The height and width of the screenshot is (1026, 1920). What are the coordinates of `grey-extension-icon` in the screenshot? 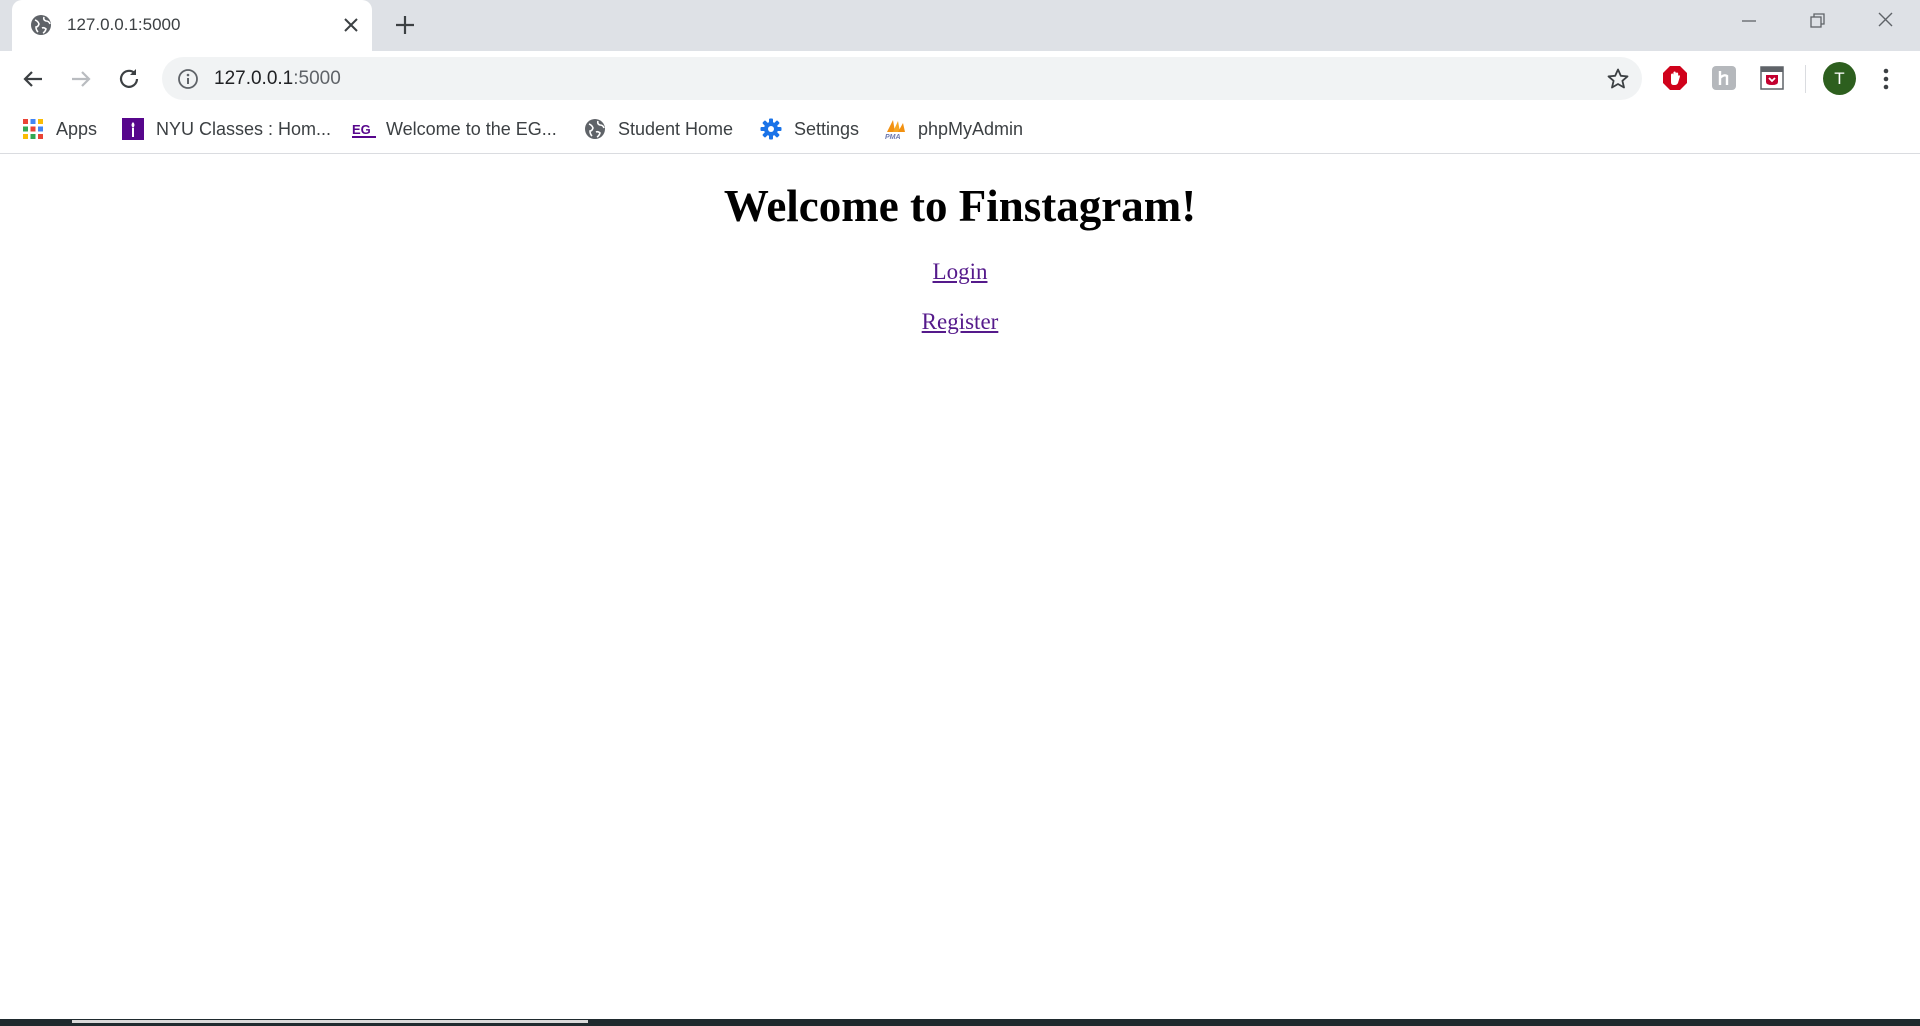 It's located at (1724, 78).